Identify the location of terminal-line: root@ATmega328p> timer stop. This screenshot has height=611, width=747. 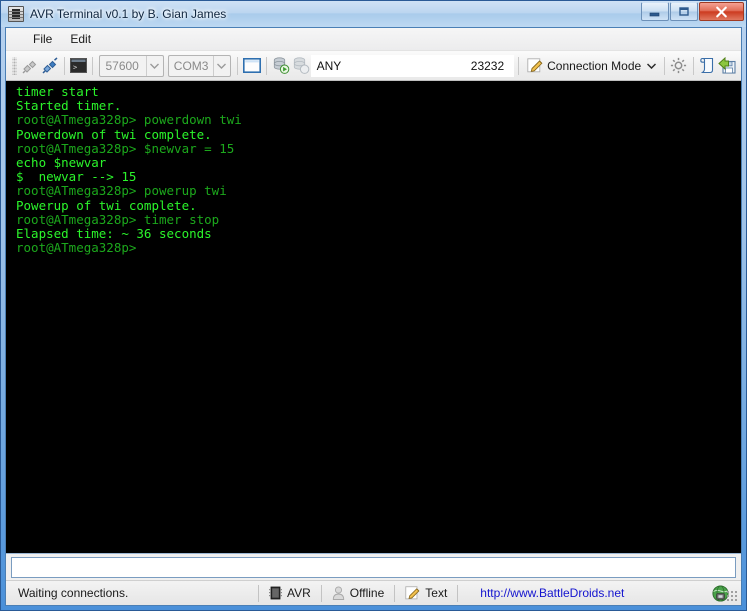
(118, 219).